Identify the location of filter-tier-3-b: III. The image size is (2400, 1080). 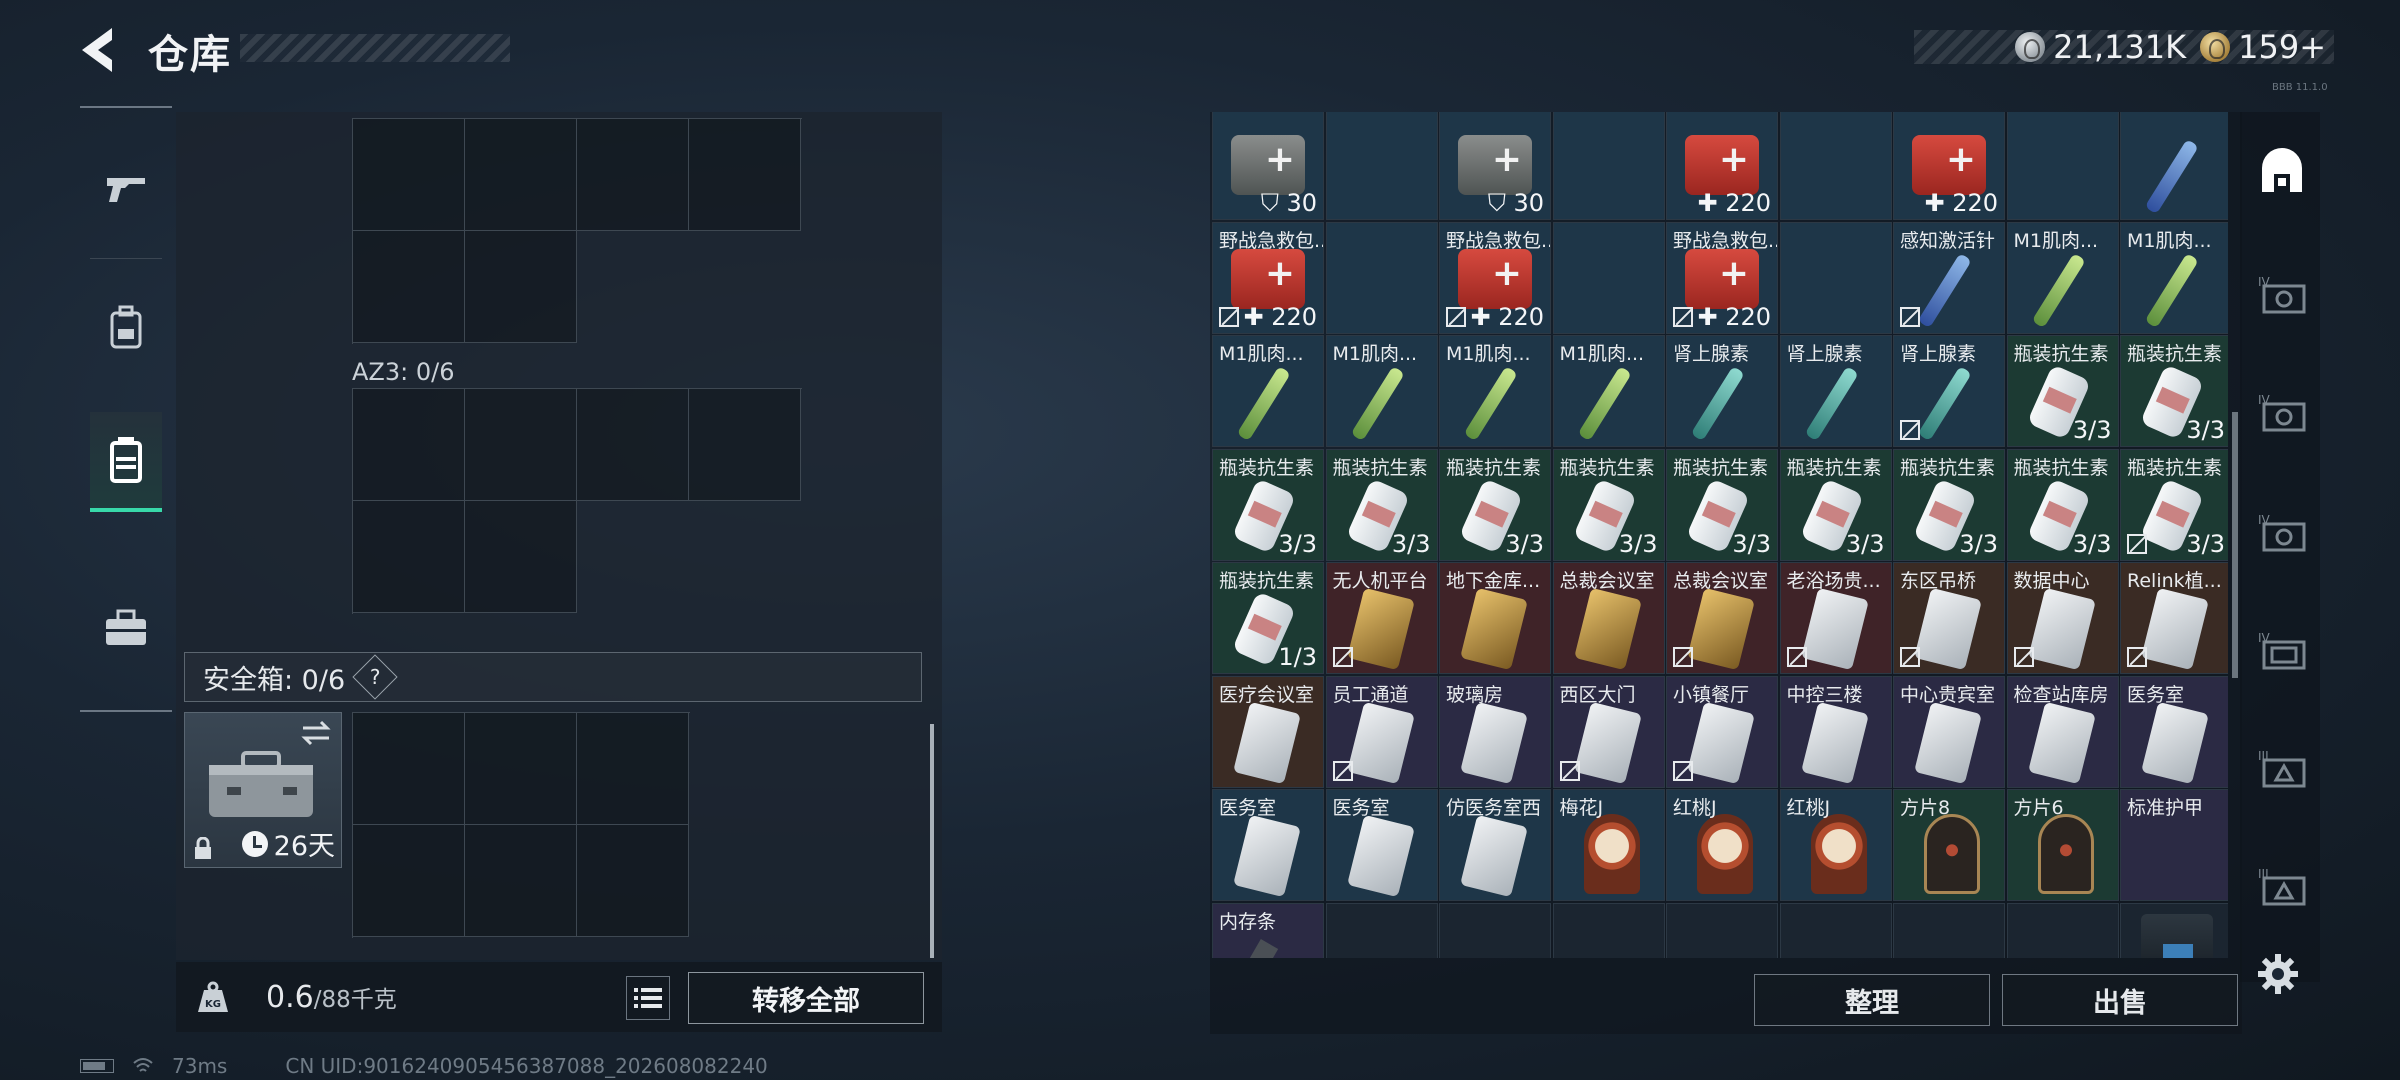
(2282, 888).